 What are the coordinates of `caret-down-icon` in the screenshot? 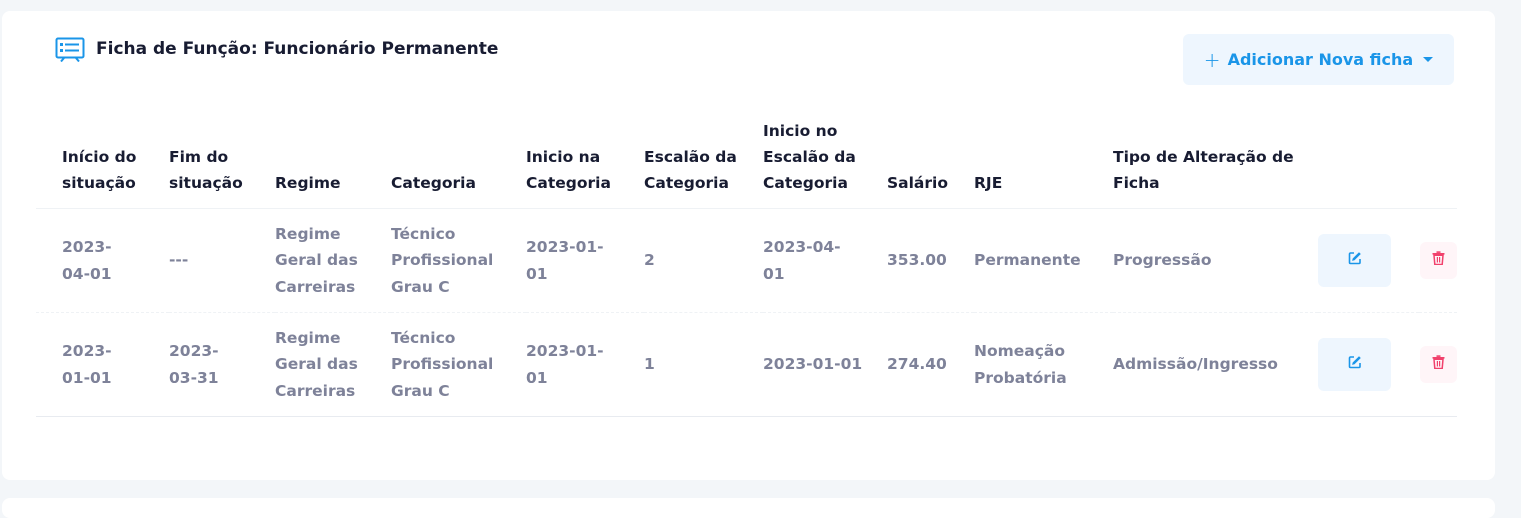 It's located at (1428, 59).